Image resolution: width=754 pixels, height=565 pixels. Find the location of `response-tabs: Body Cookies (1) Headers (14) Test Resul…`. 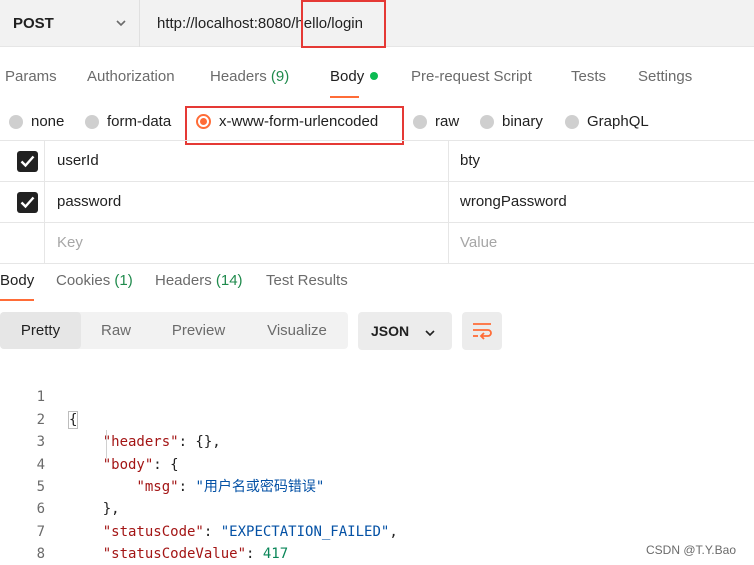

response-tabs: Body Cookies (1) Headers (14) Test Resul… is located at coordinates (377, 281).